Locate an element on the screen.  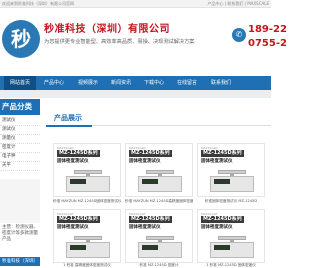
main-nav: 网站首页 产品中心 视频展示 新闻资讯 下载中心 在线留言 联系我们 is located at coordinates (135, 83).